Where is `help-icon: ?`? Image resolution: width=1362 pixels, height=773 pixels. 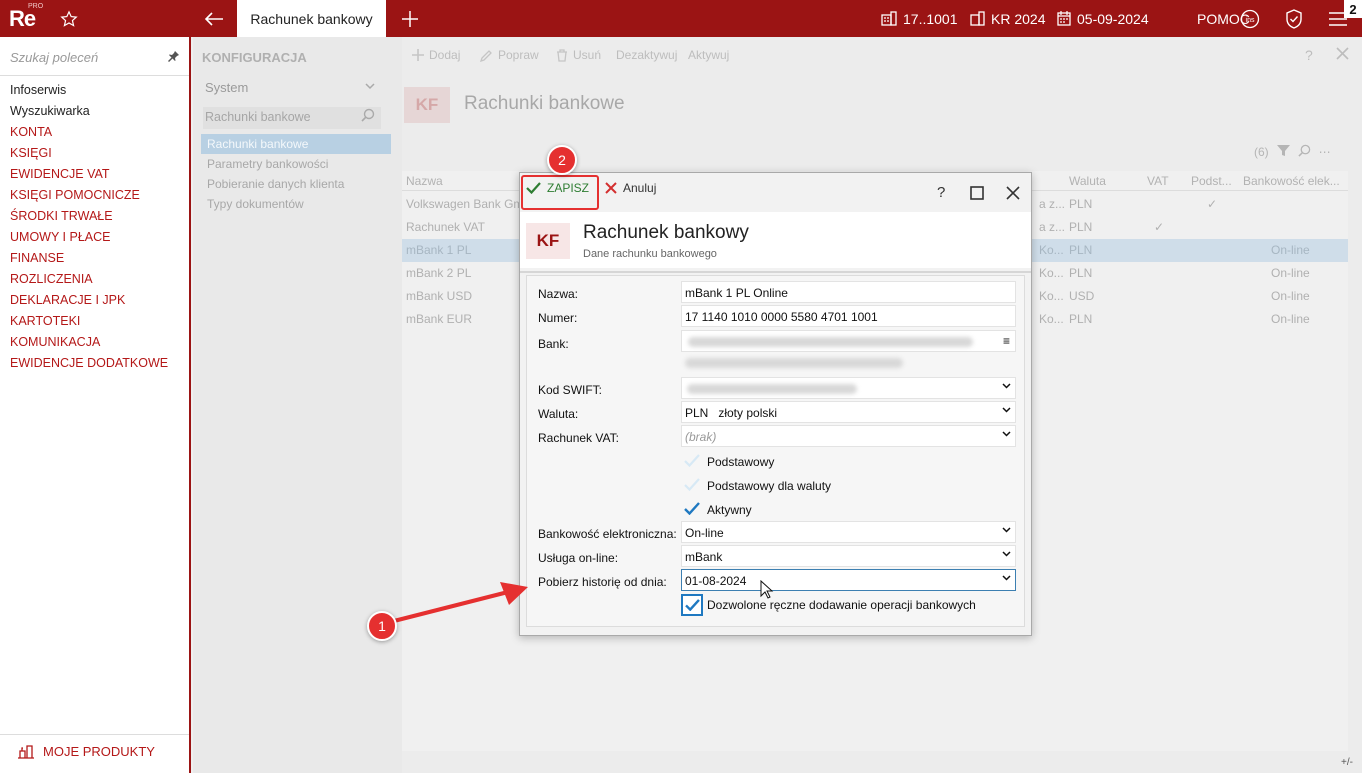
help-icon: ? is located at coordinates (1309, 55).